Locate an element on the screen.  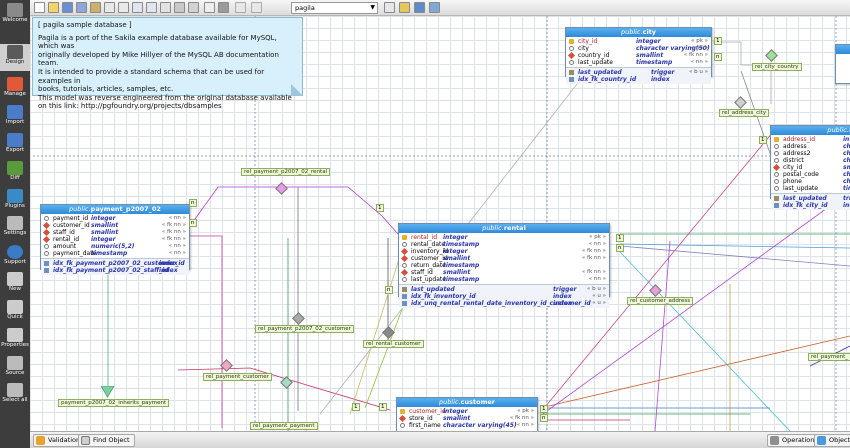
column-row: first_name character varying(45) « nn » is located at coordinates (467, 425).